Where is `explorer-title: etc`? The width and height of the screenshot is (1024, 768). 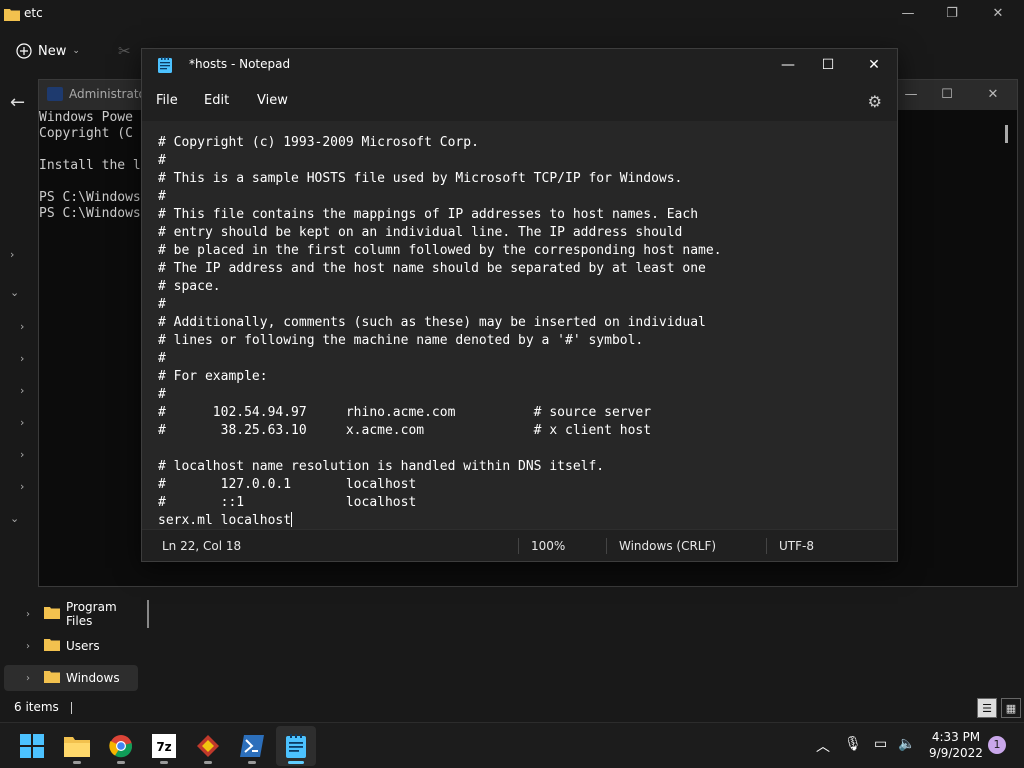 explorer-title: etc is located at coordinates (33, 13).